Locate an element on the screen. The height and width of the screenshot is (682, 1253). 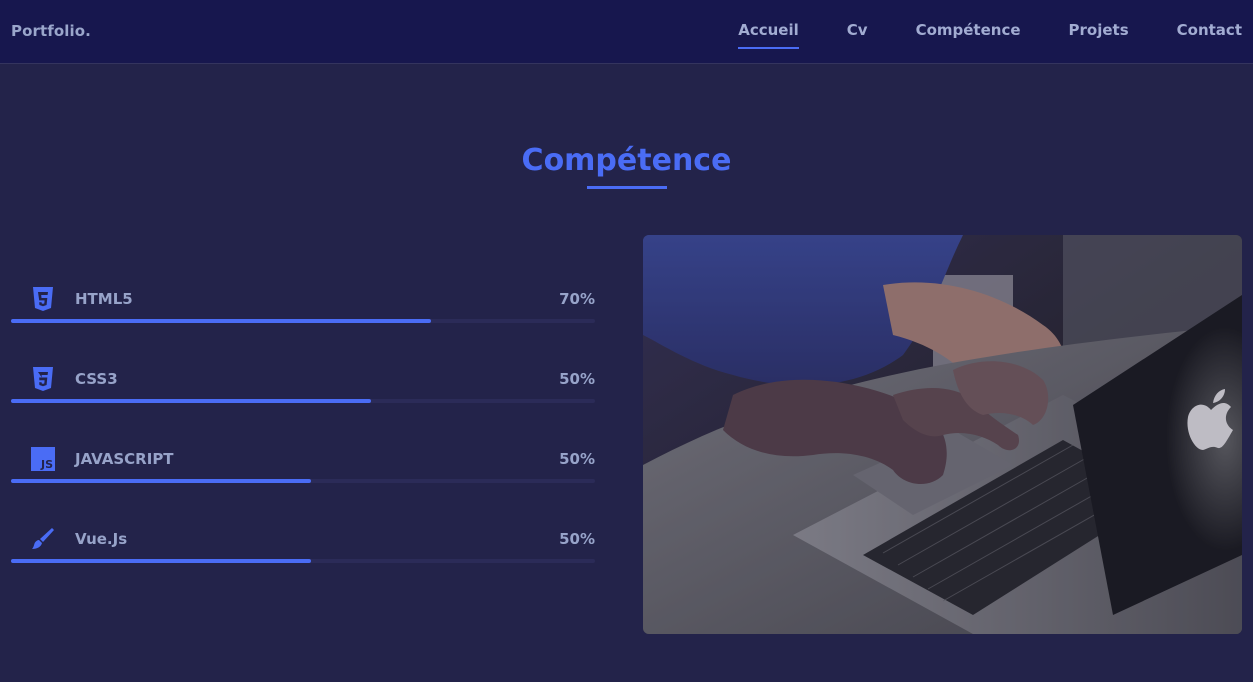
html5-icon is located at coordinates (43, 299).